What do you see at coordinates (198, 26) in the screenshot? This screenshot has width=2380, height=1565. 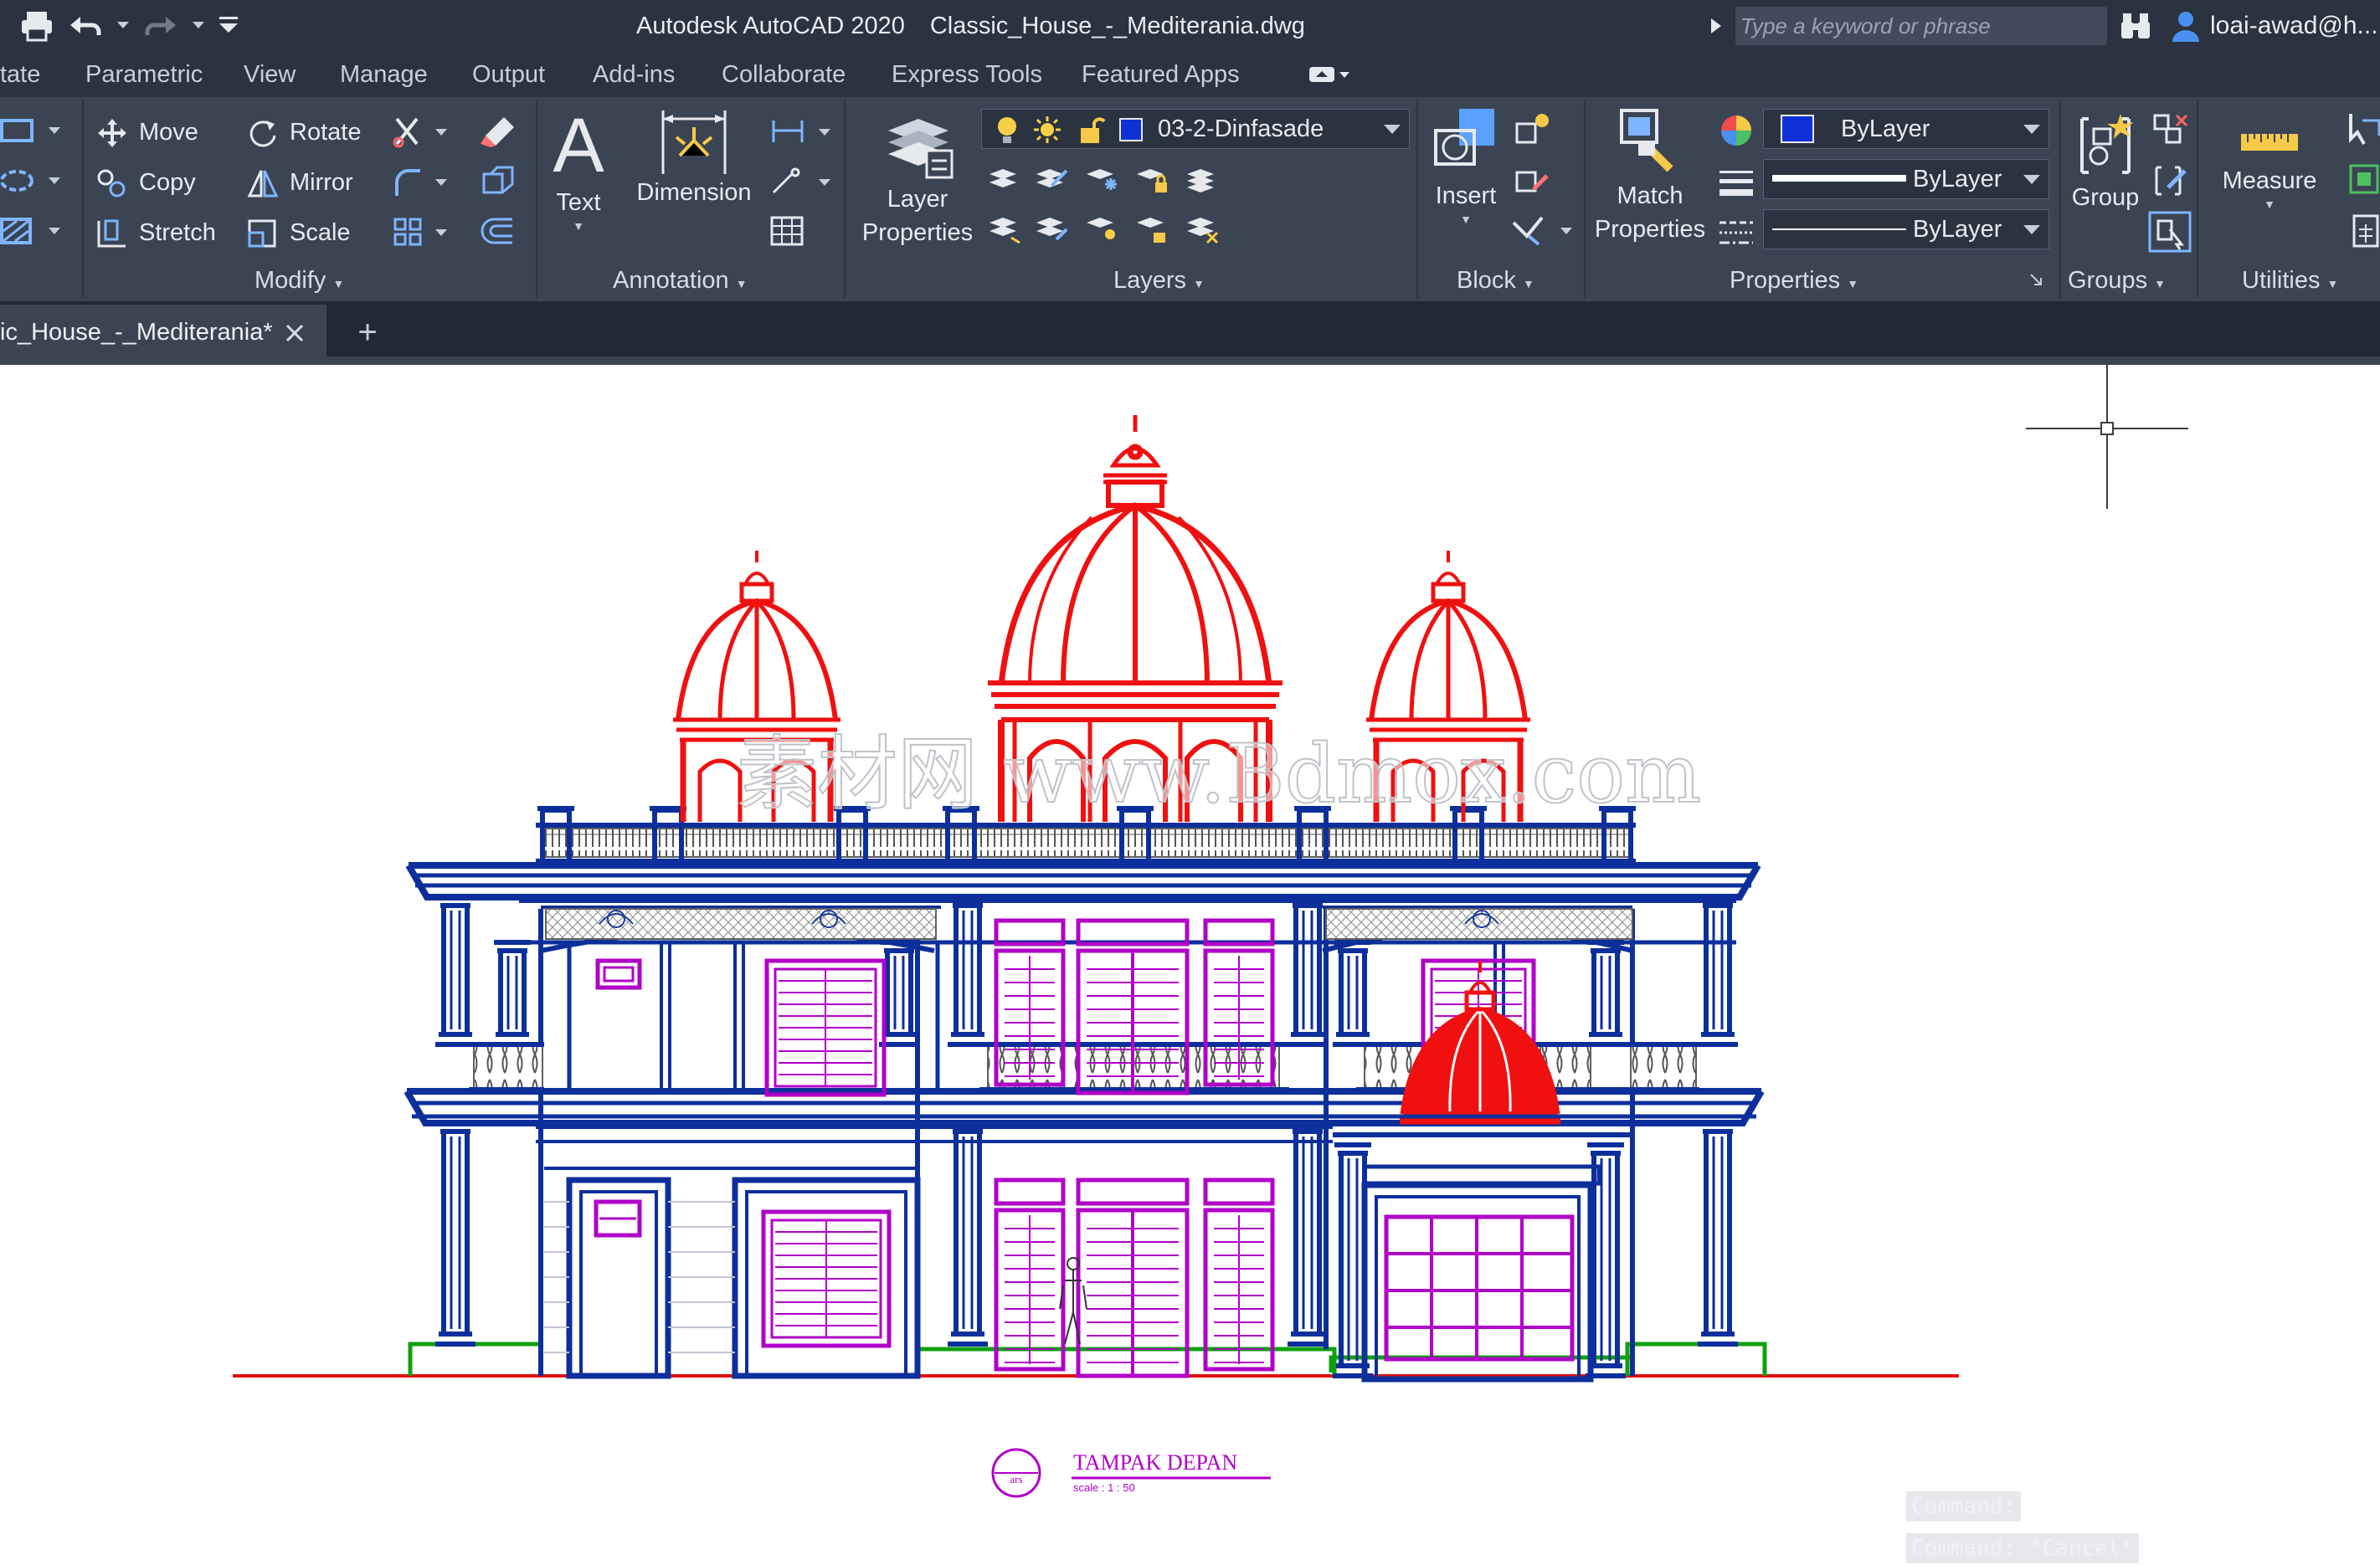 I see `redo-dropdown-icon` at bounding box center [198, 26].